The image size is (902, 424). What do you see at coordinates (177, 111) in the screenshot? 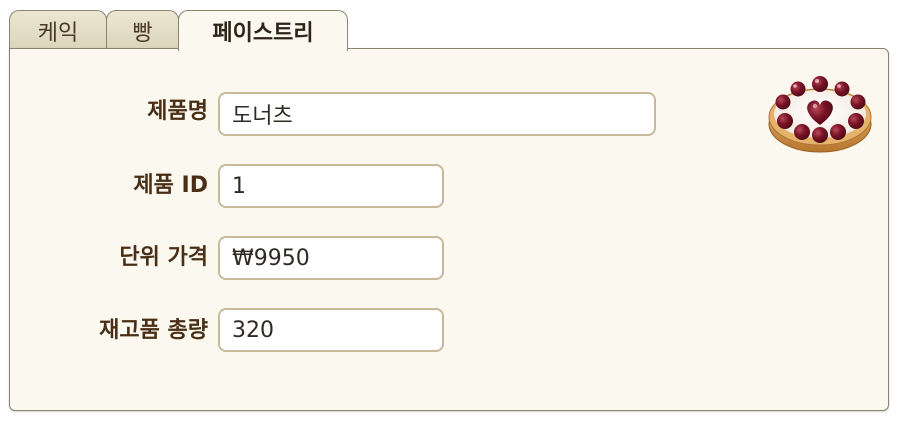
I see `product-name-label: 제품명` at bounding box center [177, 111].